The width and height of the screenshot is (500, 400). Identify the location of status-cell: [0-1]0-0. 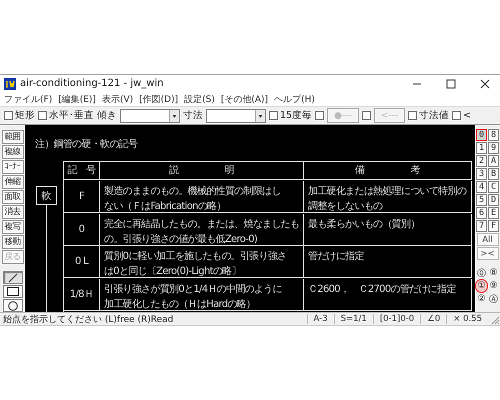
(396, 319).